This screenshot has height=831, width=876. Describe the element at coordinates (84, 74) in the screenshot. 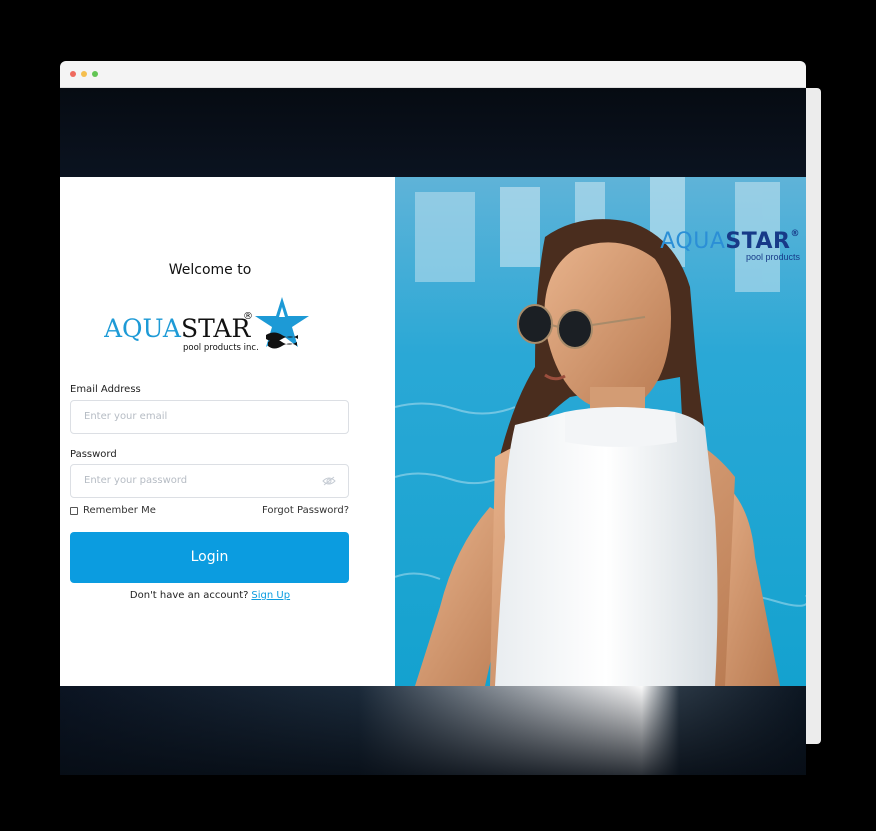

I see `minimize-dot-icon` at that location.